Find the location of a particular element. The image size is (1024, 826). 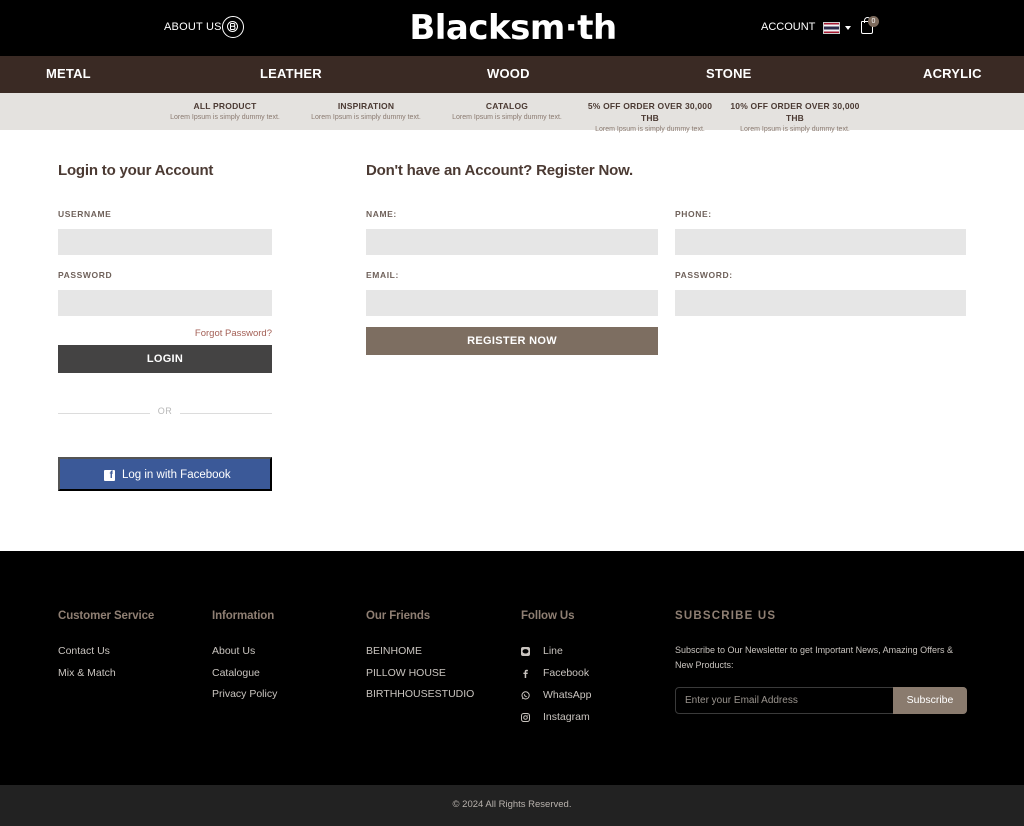

customer-service-title: Customer Service is located at coordinates (106, 616).